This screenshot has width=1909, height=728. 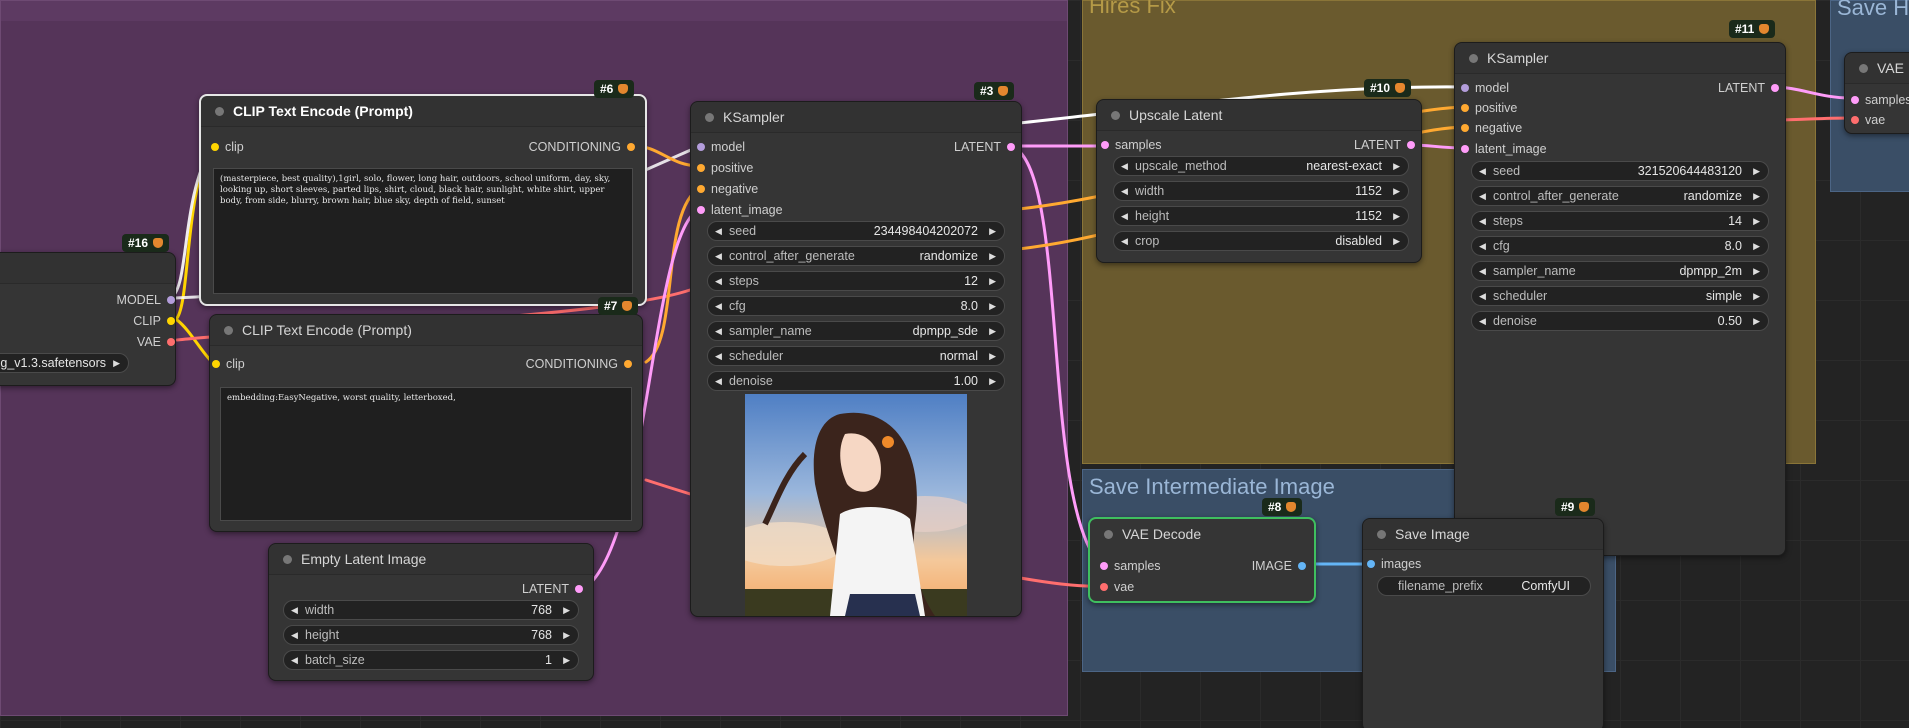 What do you see at coordinates (146, 300) in the screenshot?
I see `output-model: MODEL` at bounding box center [146, 300].